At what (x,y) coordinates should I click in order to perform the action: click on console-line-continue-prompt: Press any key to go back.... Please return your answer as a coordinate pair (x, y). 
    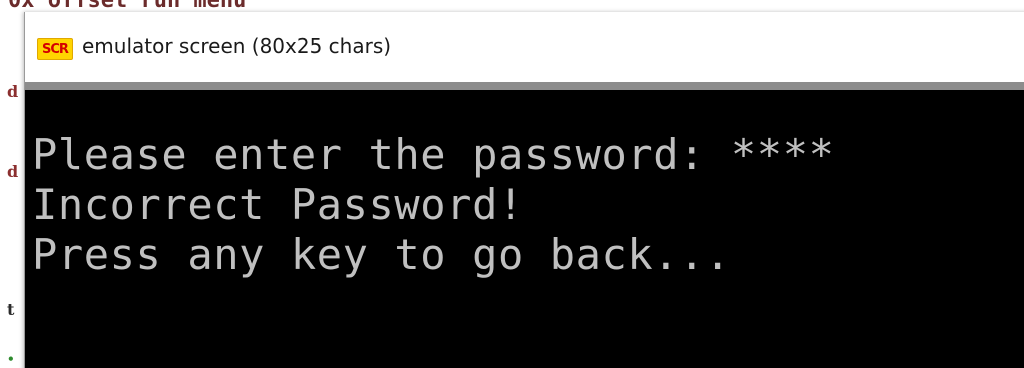
    Looking at the image, I should click on (381, 254).